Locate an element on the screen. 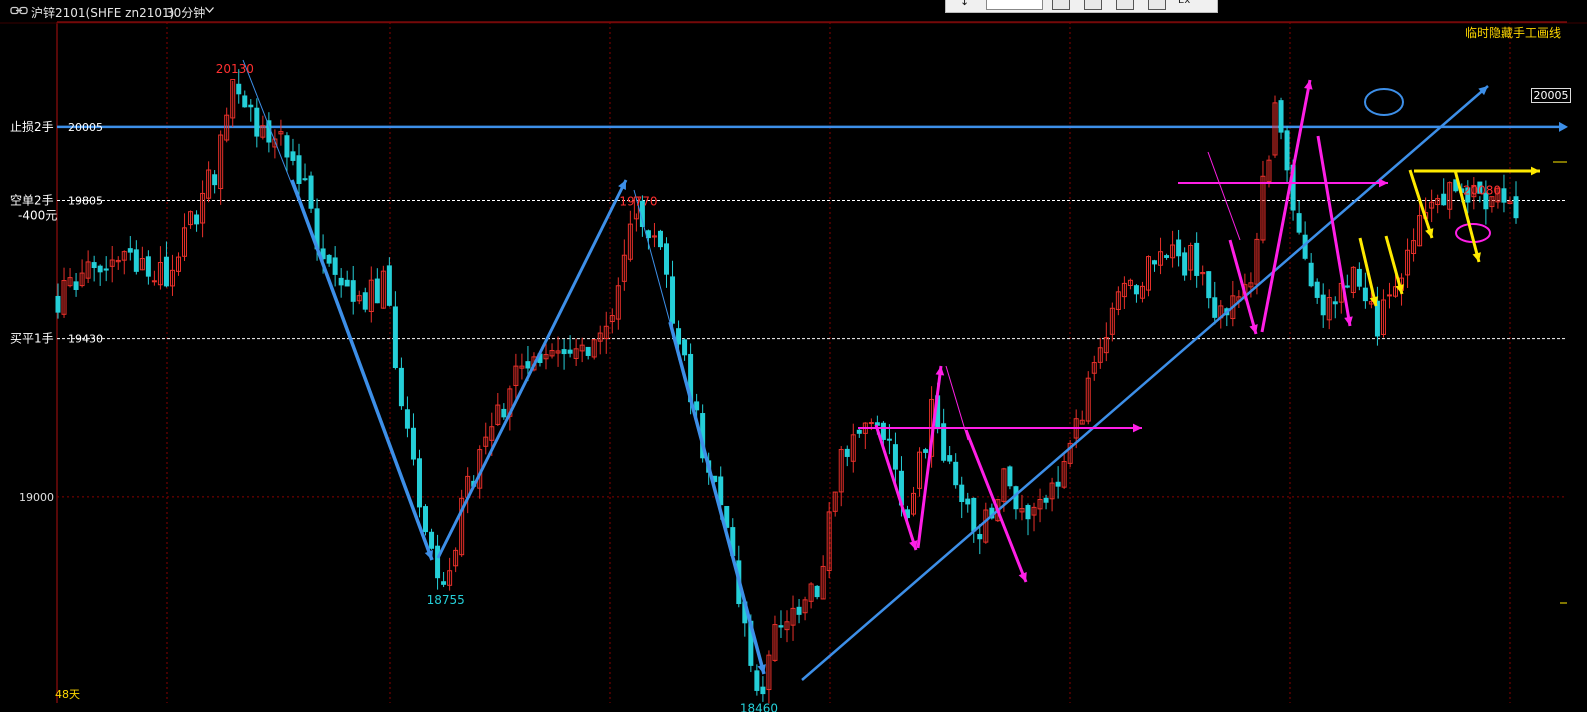 The width and height of the screenshot is (1587, 712). current-price-tag: 20005 is located at coordinates (1551, 95).